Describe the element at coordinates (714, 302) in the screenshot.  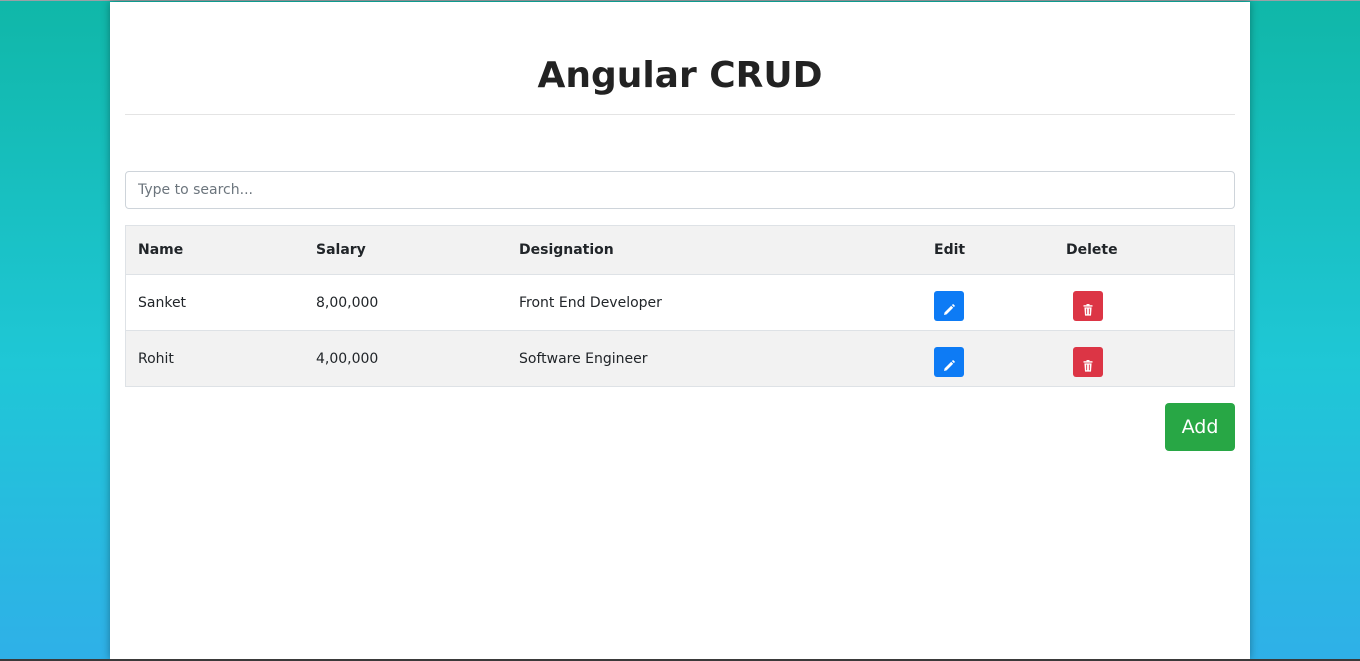
I see `cell-designation: Front End Developer` at that location.